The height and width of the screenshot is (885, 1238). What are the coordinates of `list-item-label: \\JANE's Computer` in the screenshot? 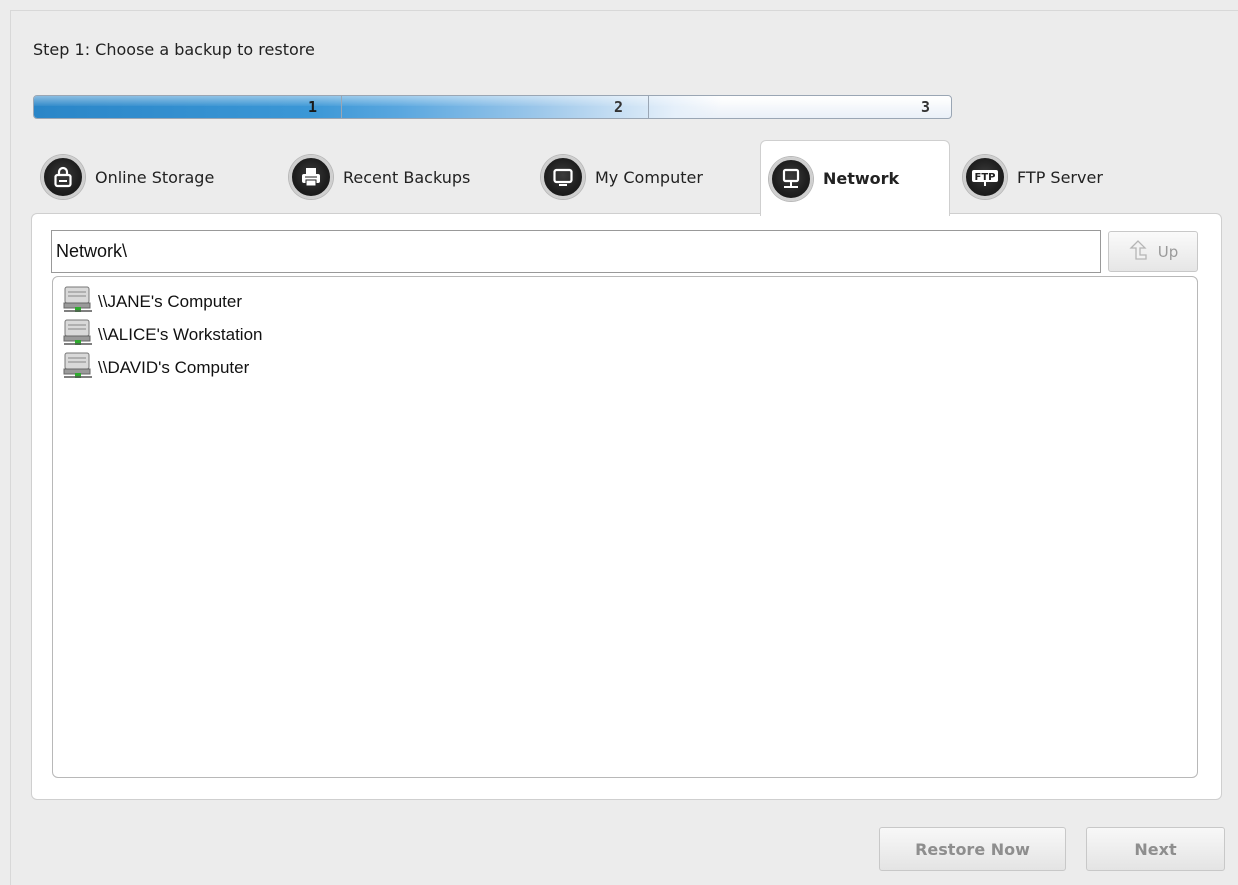 It's located at (170, 301).